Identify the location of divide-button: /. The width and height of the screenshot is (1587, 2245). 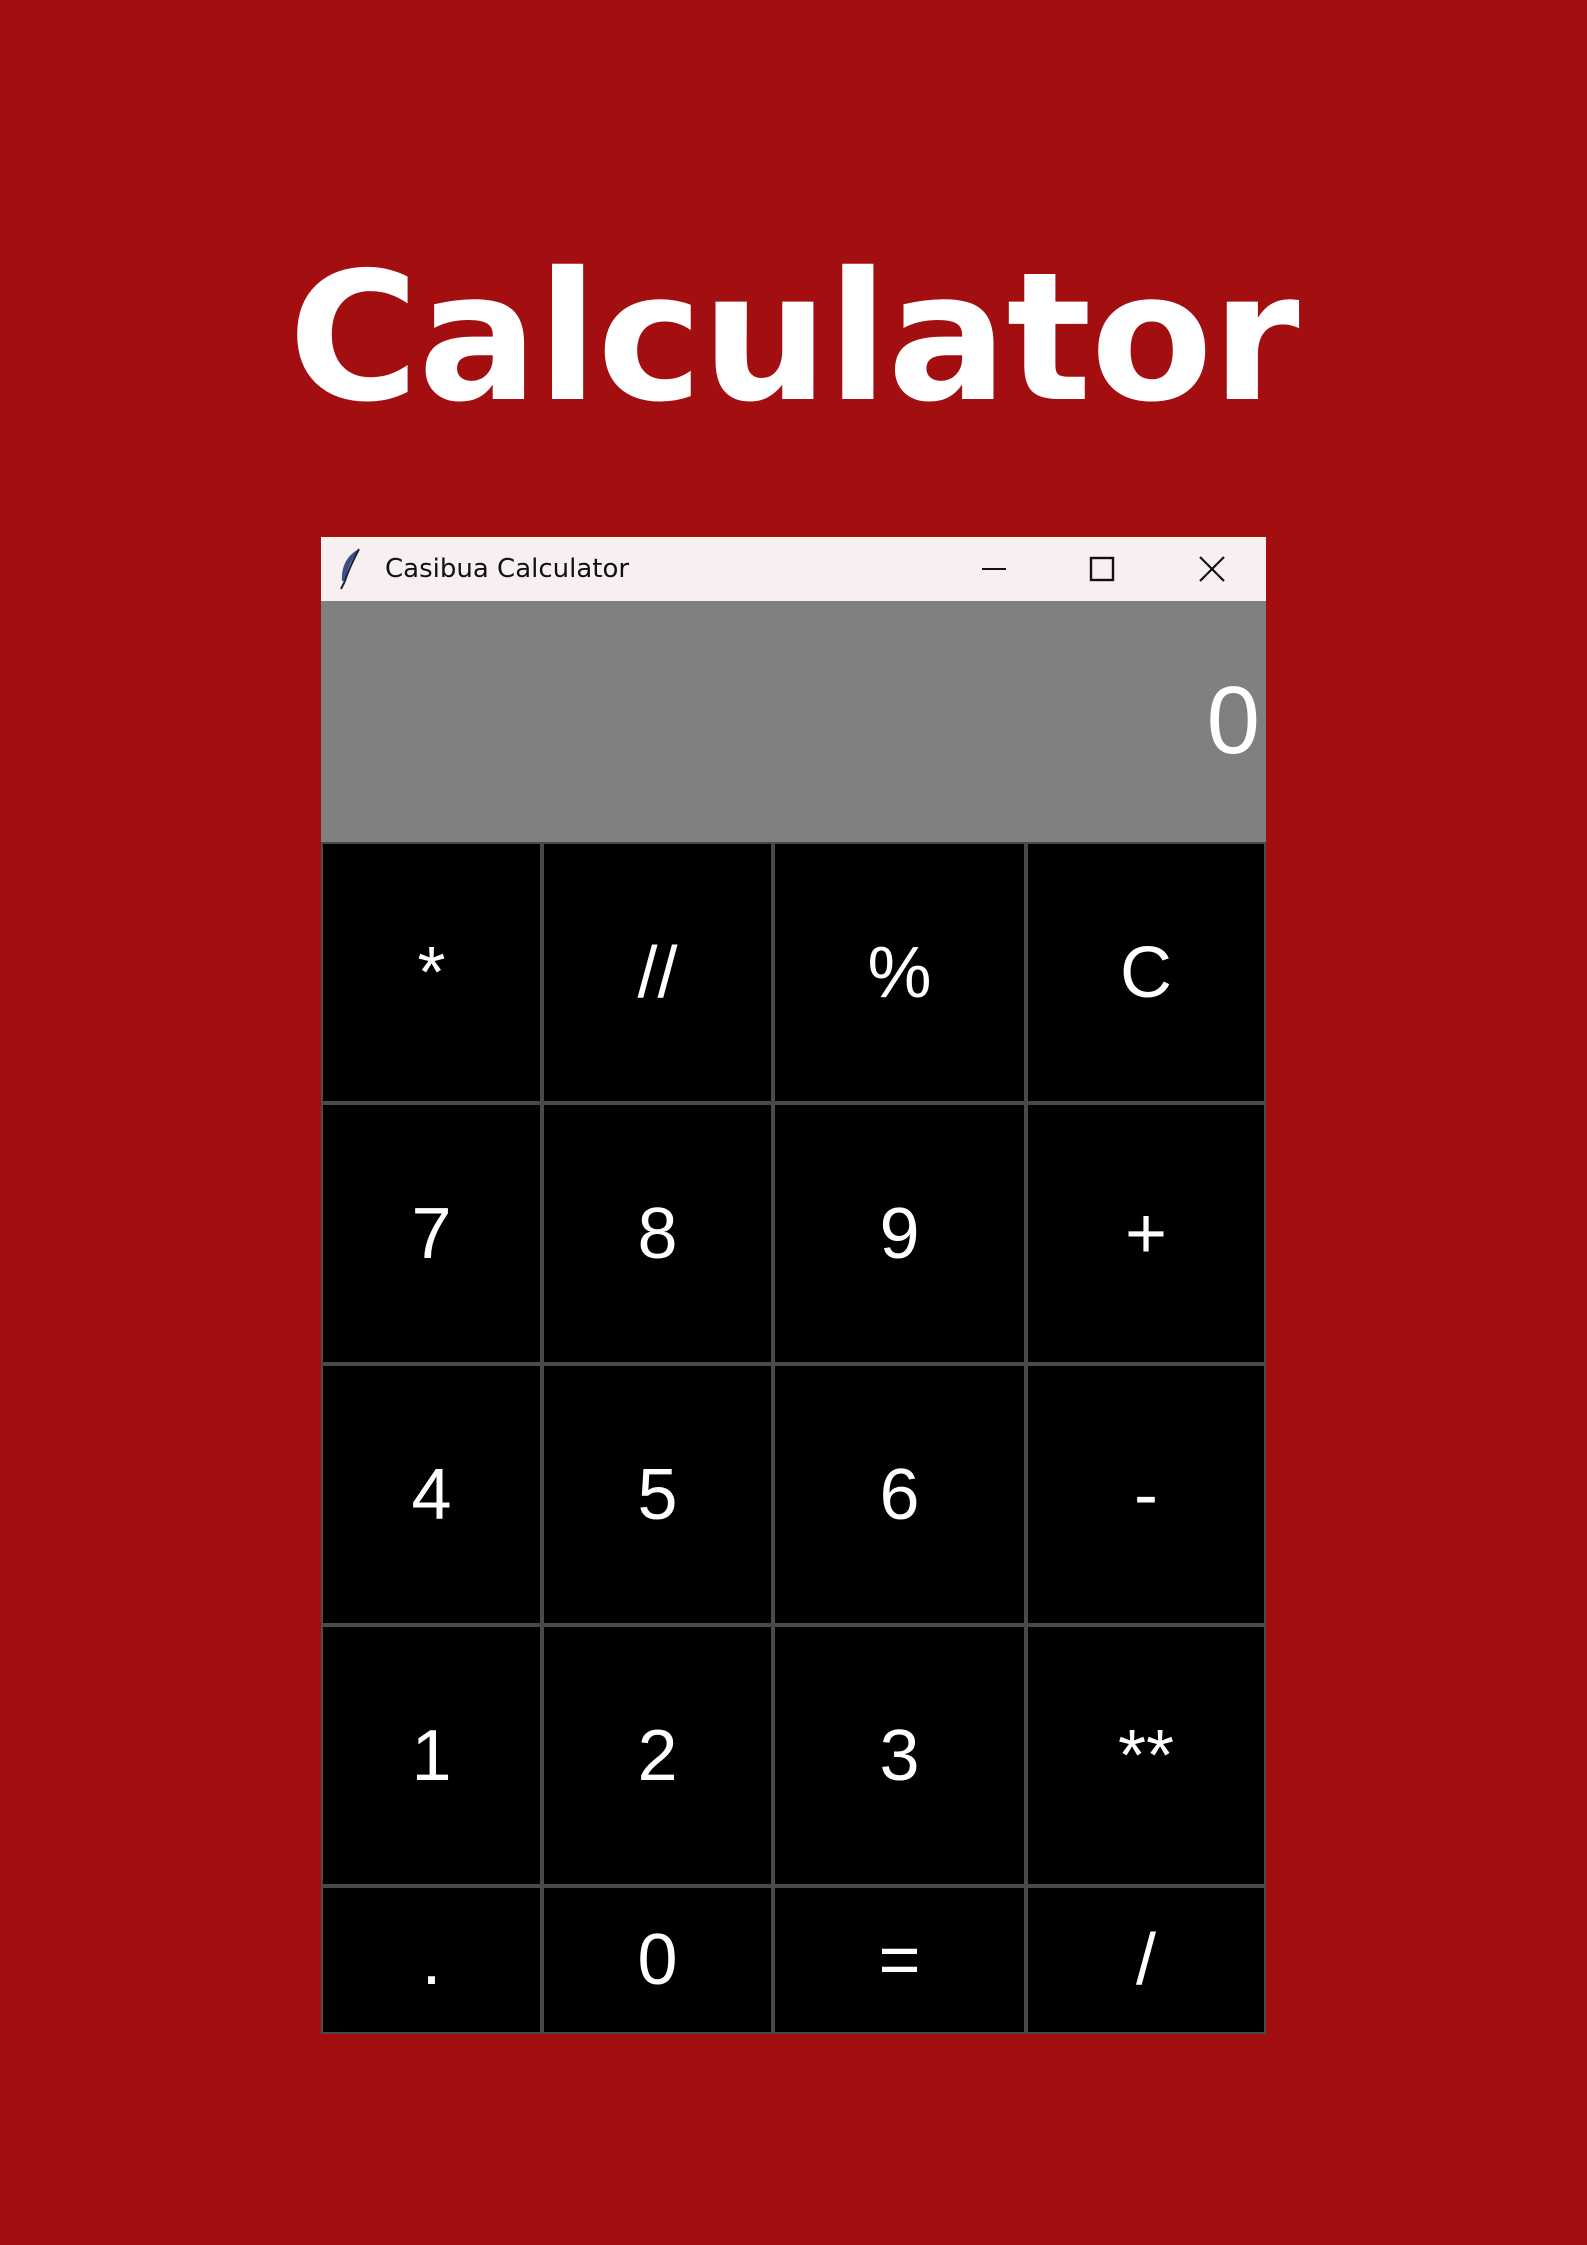
(1146, 1960).